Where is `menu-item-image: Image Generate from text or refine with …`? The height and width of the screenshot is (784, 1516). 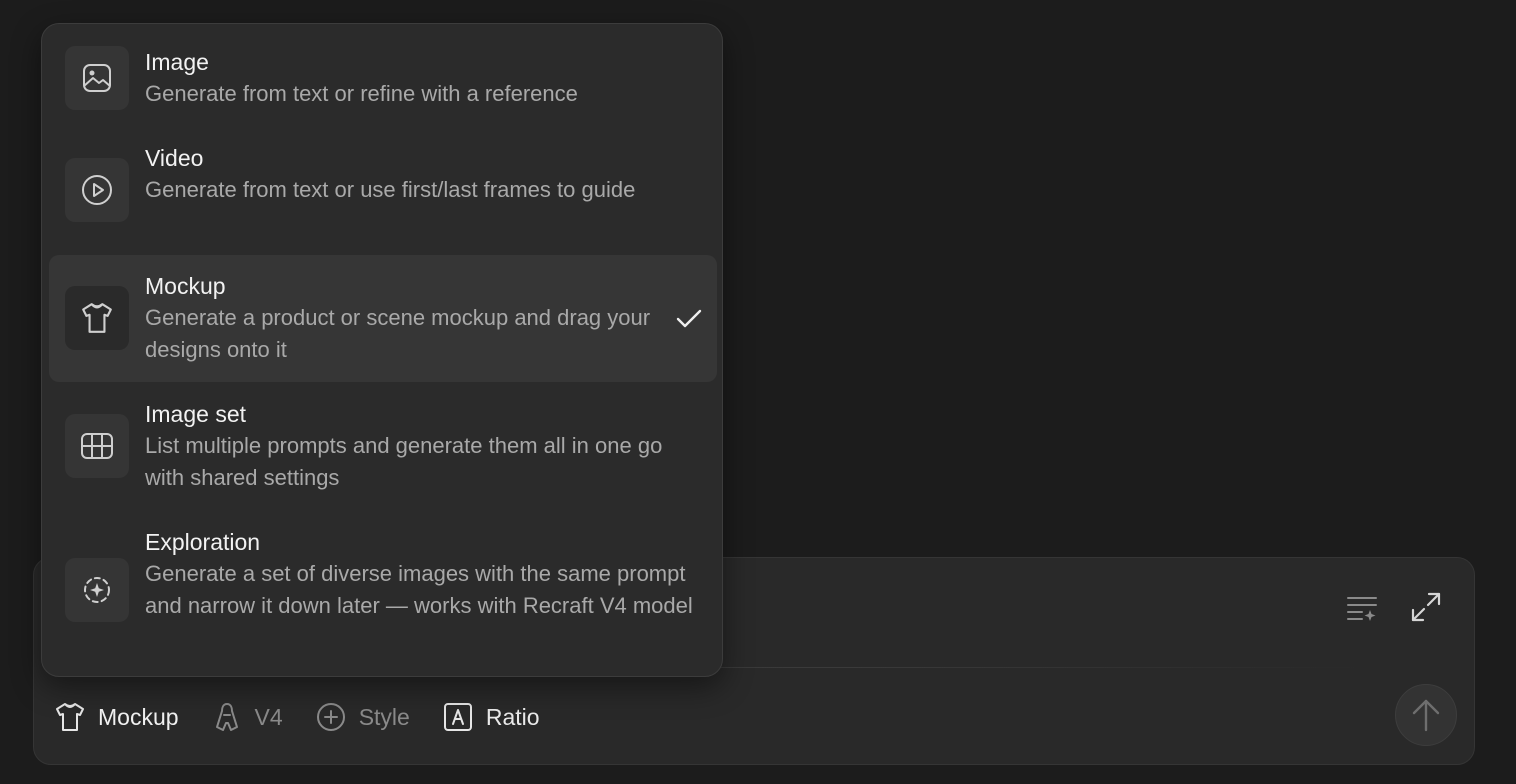 menu-item-image: Image Generate from text or refine with … is located at coordinates (383, 86).